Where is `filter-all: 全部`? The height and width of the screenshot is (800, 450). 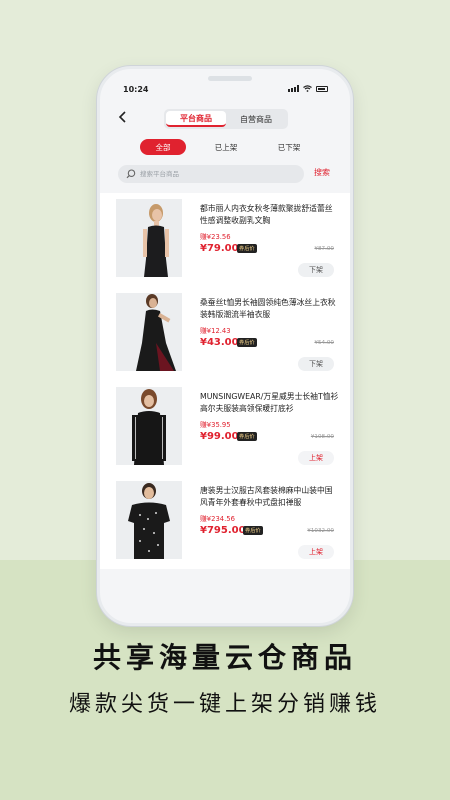 filter-all: 全部 is located at coordinates (163, 147).